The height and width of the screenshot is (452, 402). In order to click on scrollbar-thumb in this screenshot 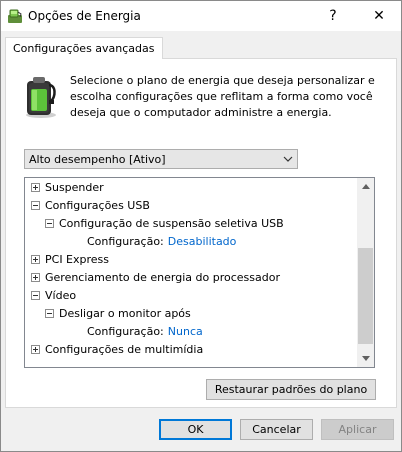, I will do `click(365, 296)`.